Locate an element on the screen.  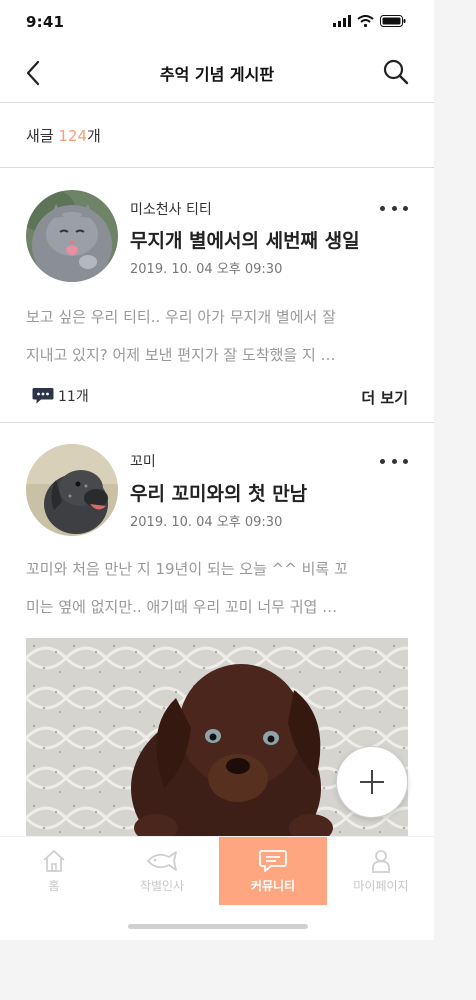
status-time: 9:41 is located at coordinates (45, 22).